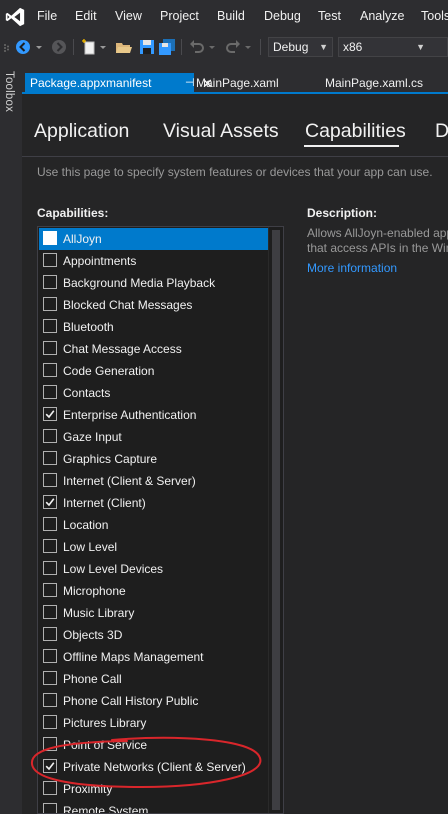 The height and width of the screenshot is (814, 448). What do you see at coordinates (393, 47) in the screenshot?
I see `solution-platform-select: x86 ▼` at bounding box center [393, 47].